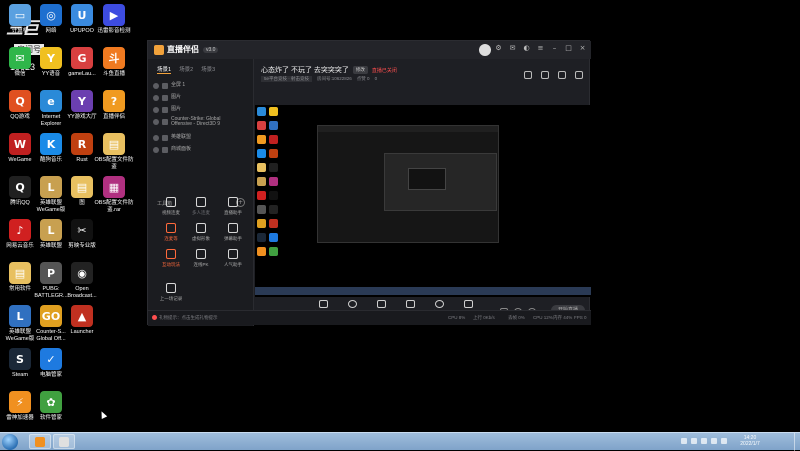 This screenshot has width=800, height=451. What do you see at coordinates (797, 442) in the screenshot?
I see `show-desktop-button` at bounding box center [797, 442].